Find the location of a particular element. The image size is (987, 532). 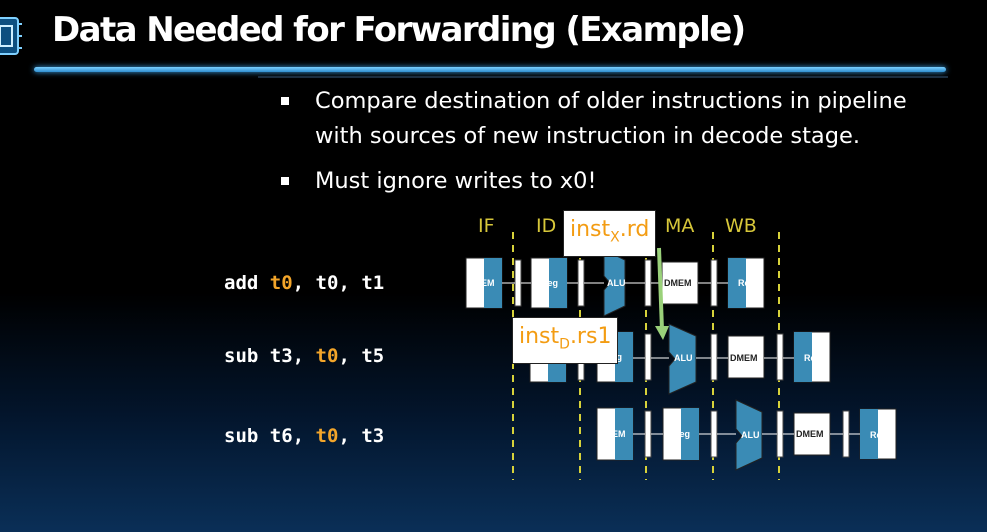

pipeline-row-3: IMEM Reg ALU DMEM Reg is located at coordinates (746, 435).